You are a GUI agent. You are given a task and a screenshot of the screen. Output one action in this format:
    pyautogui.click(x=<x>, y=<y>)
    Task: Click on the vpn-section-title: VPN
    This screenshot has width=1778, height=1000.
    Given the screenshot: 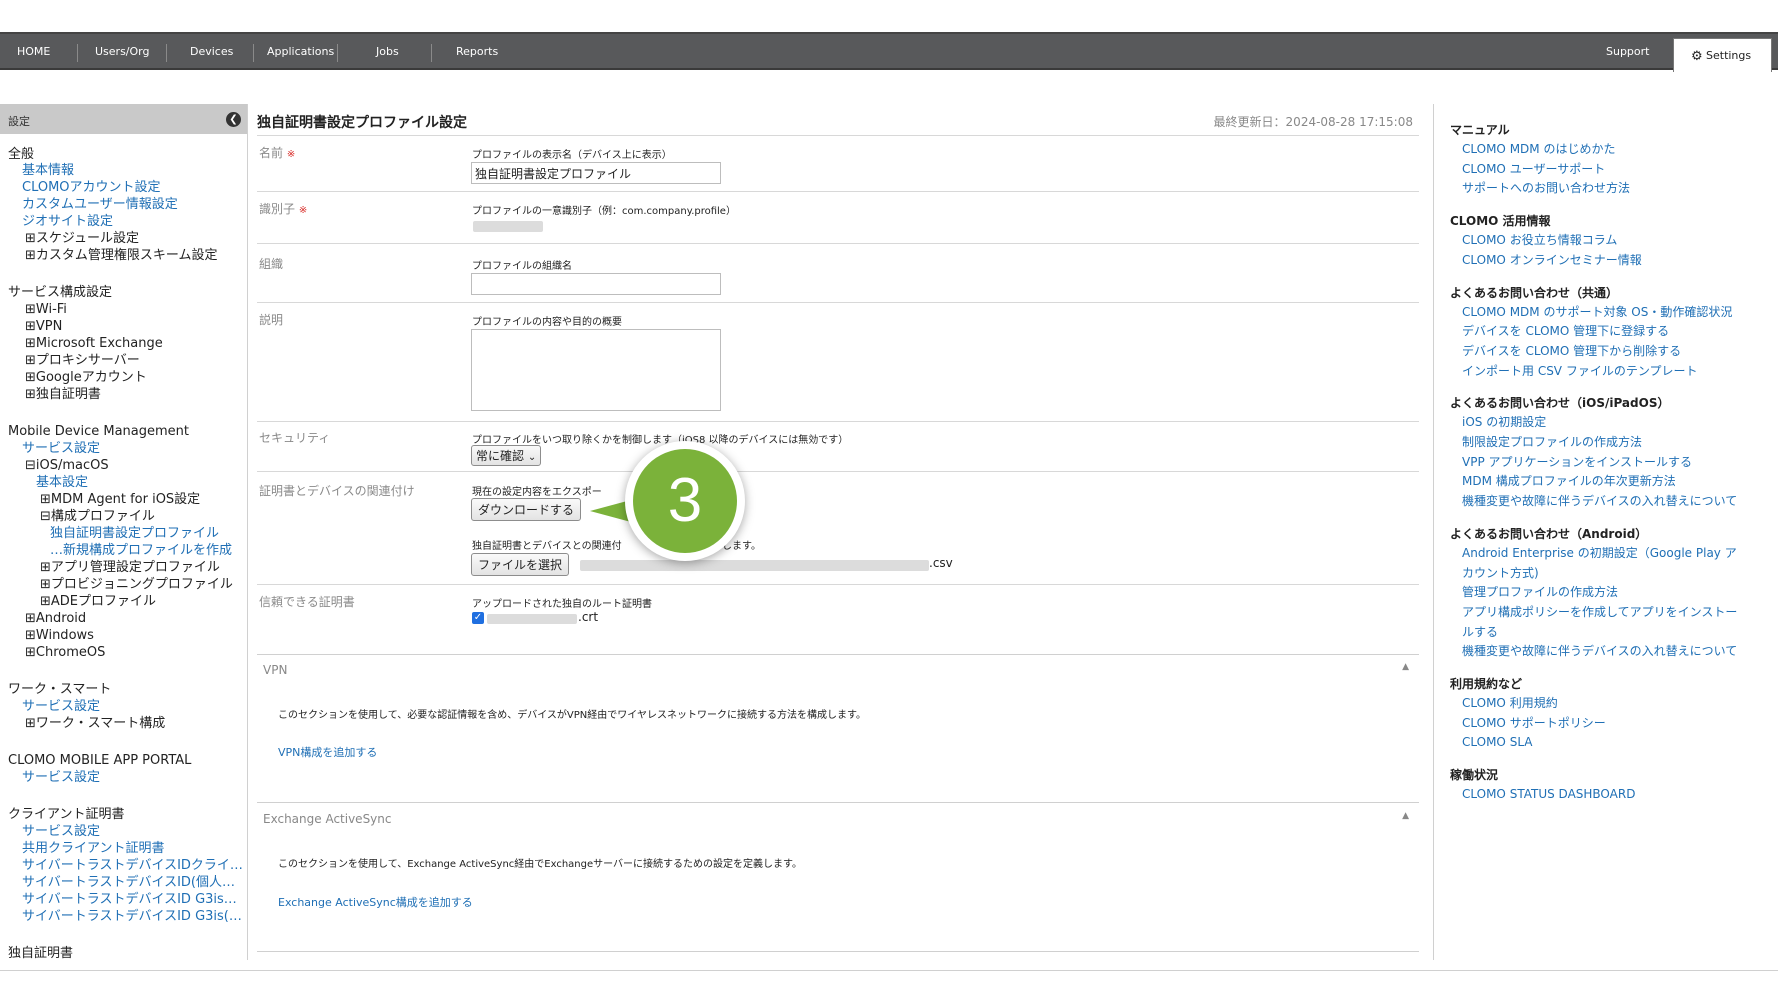 What is the action you would take?
    pyautogui.click(x=275, y=670)
    